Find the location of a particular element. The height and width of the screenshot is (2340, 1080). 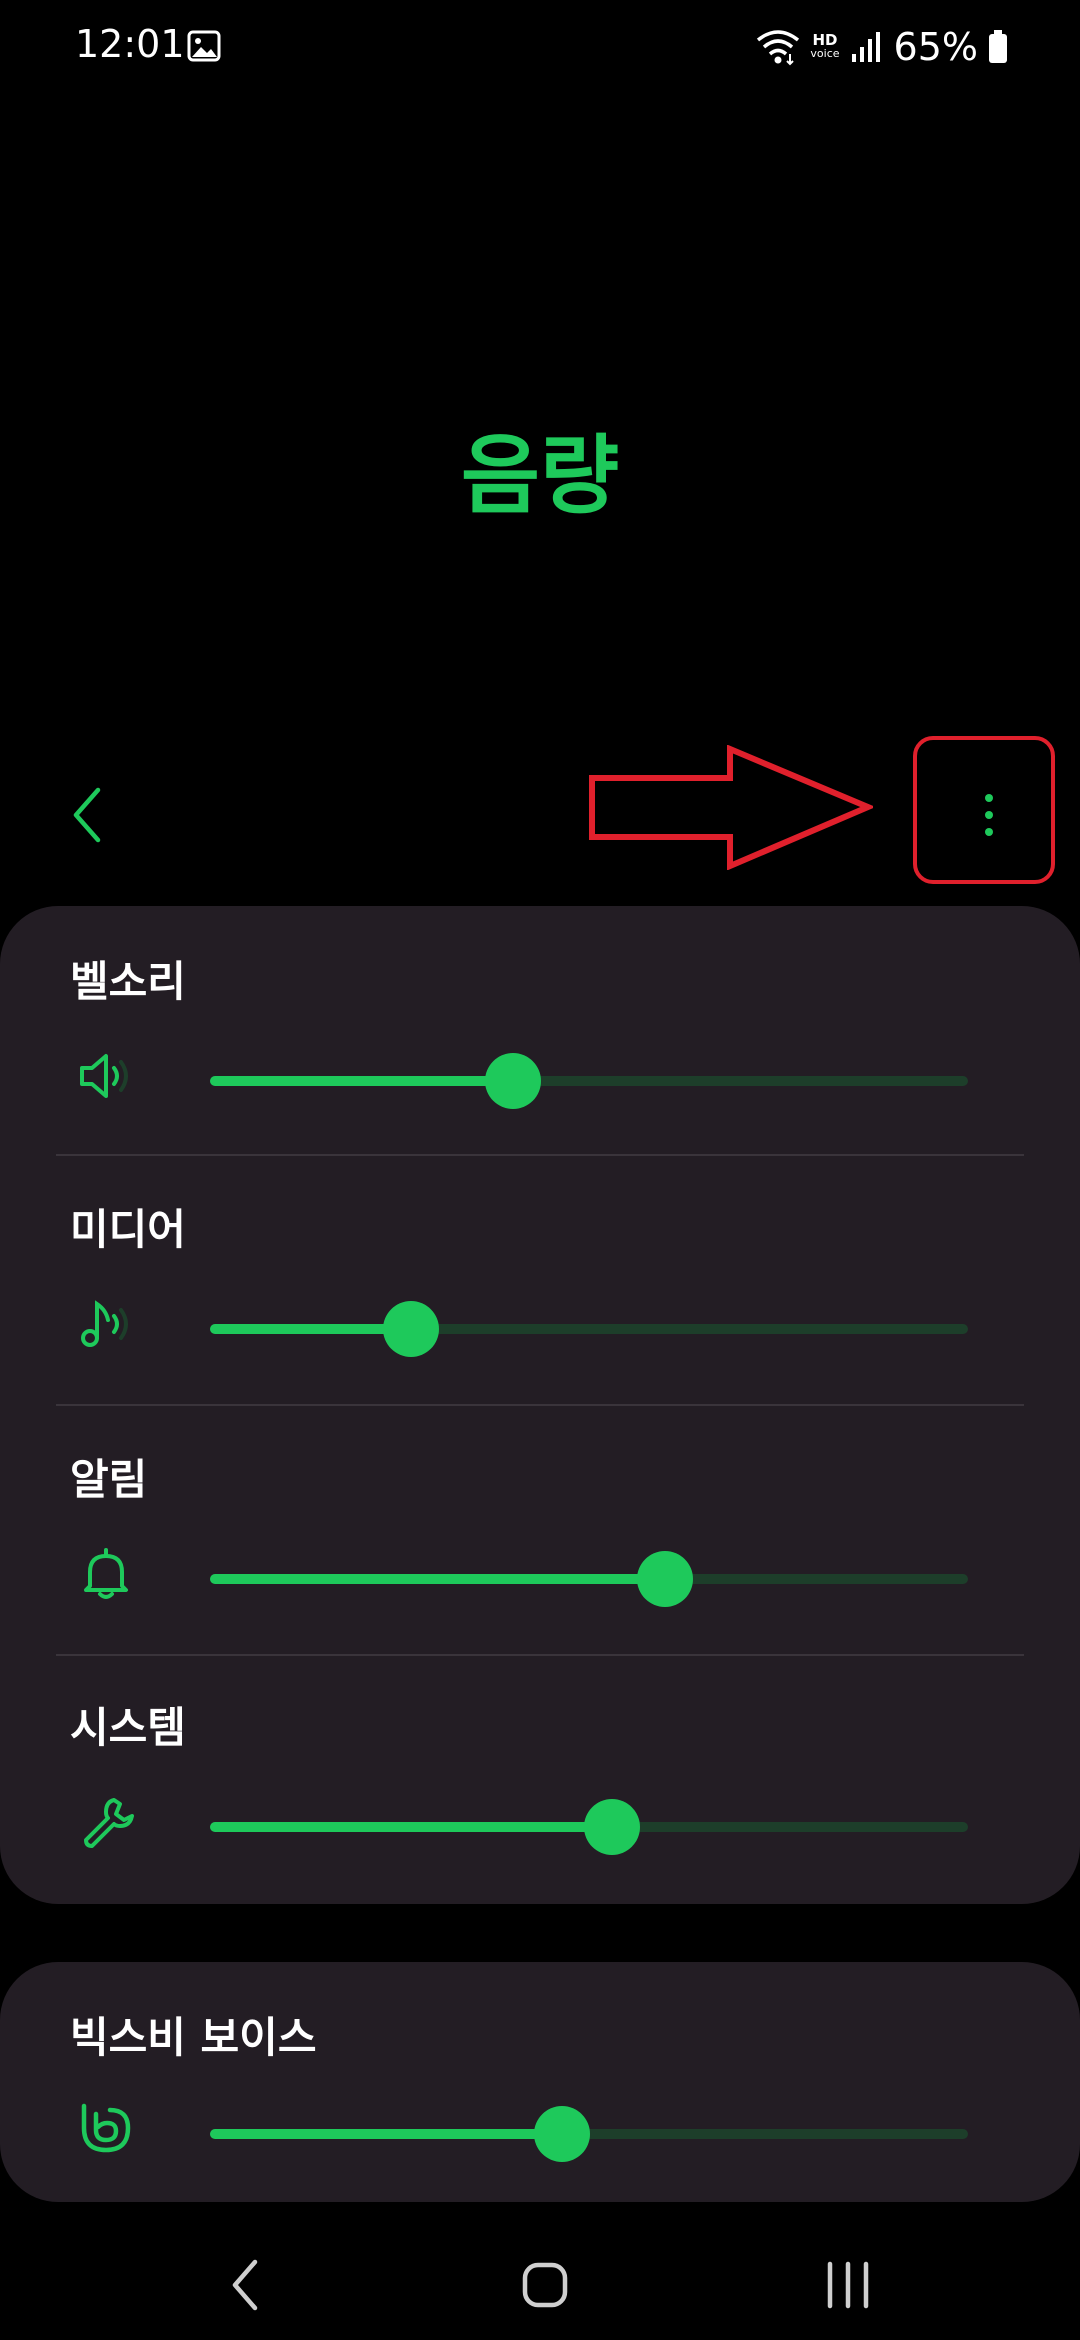

status-time: 12:01 is located at coordinates (130, 44).